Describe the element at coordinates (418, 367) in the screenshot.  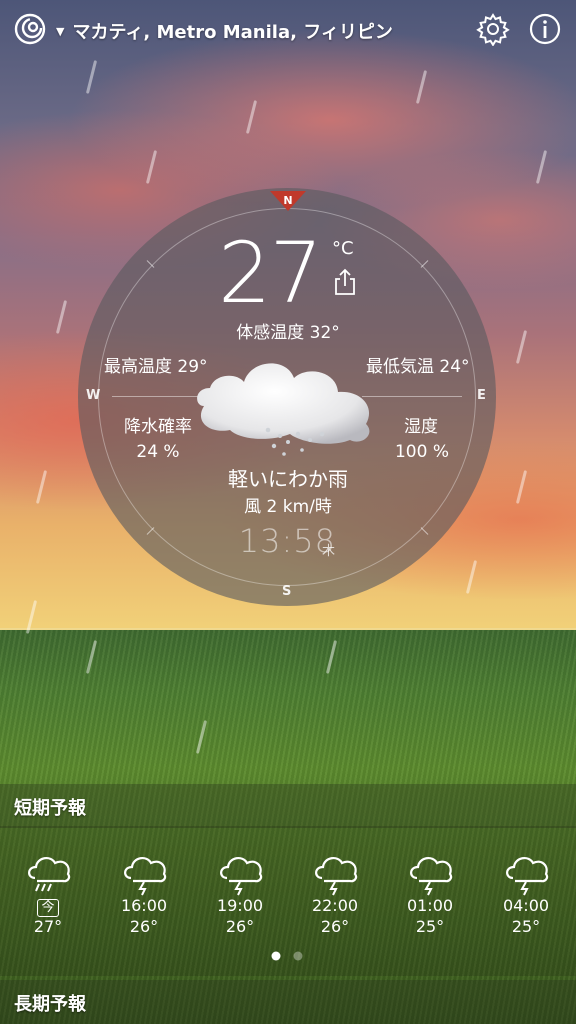
I see `low-temperature: 最低気温 24°` at that location.